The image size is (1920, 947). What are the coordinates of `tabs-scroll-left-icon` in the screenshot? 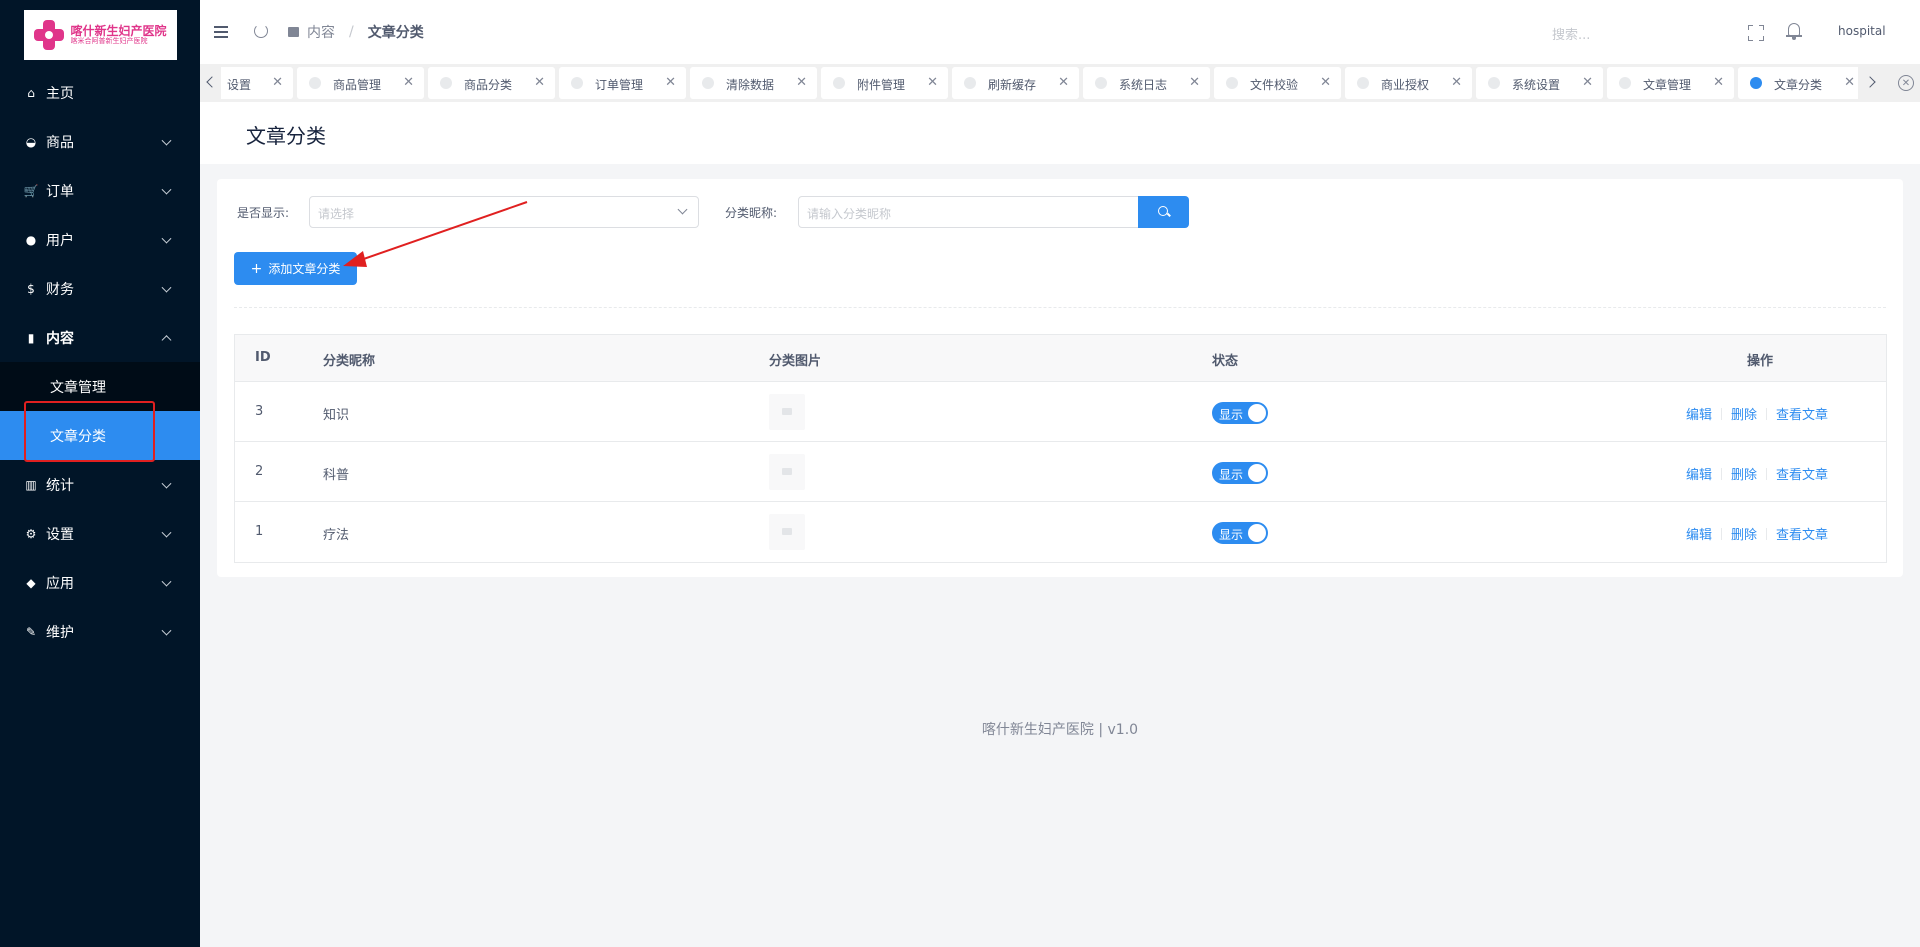 It's located at (210, 82).